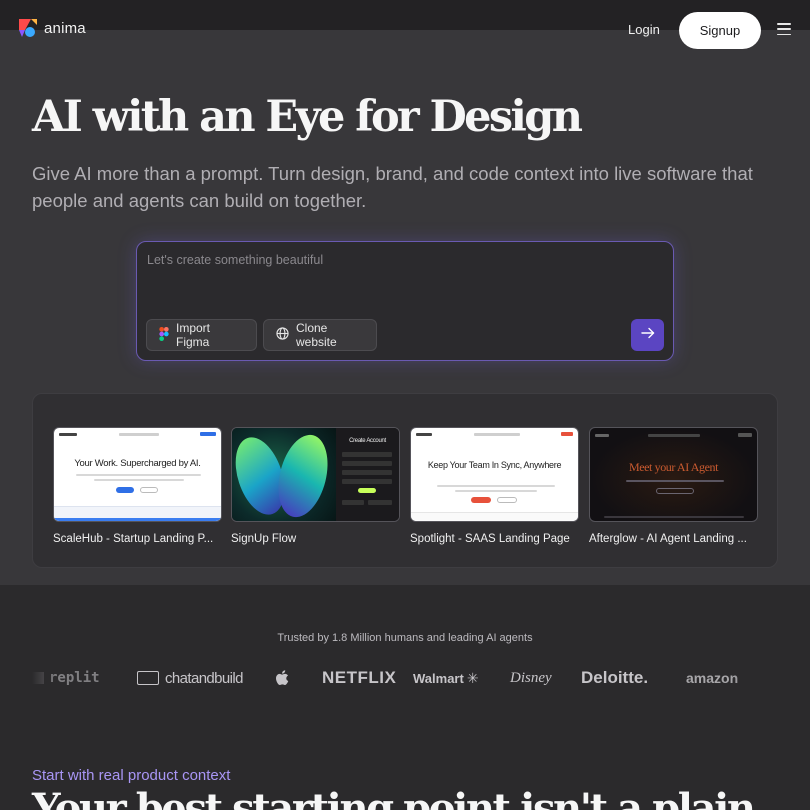 The image size is (810, 810). What do you see at coordinates (531, 677) in the screenshot?
I see `disney-logo: Disney` at bounding box center [531, 677].